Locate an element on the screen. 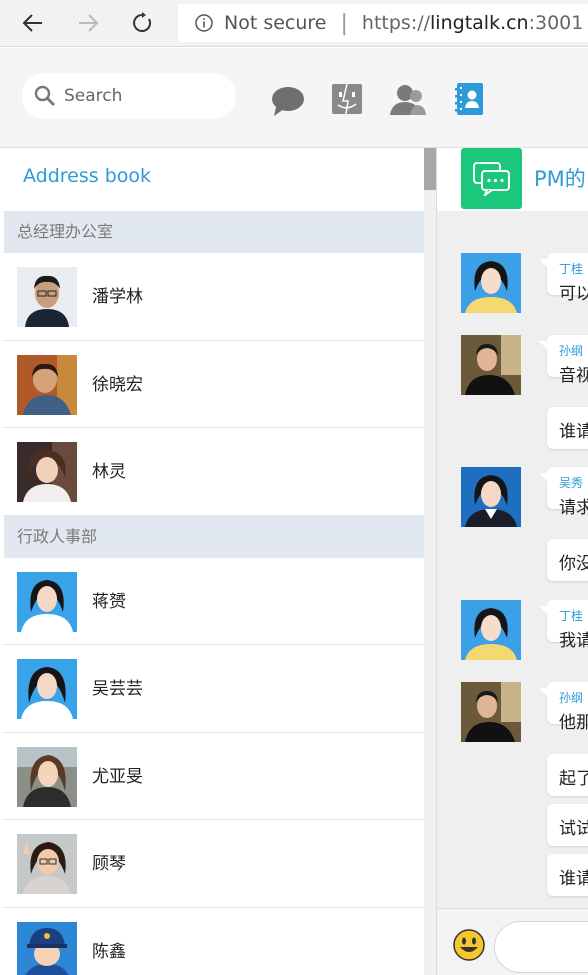 The image size is (588, 975). message-text: 音视 is located at coordinates (573, 376).